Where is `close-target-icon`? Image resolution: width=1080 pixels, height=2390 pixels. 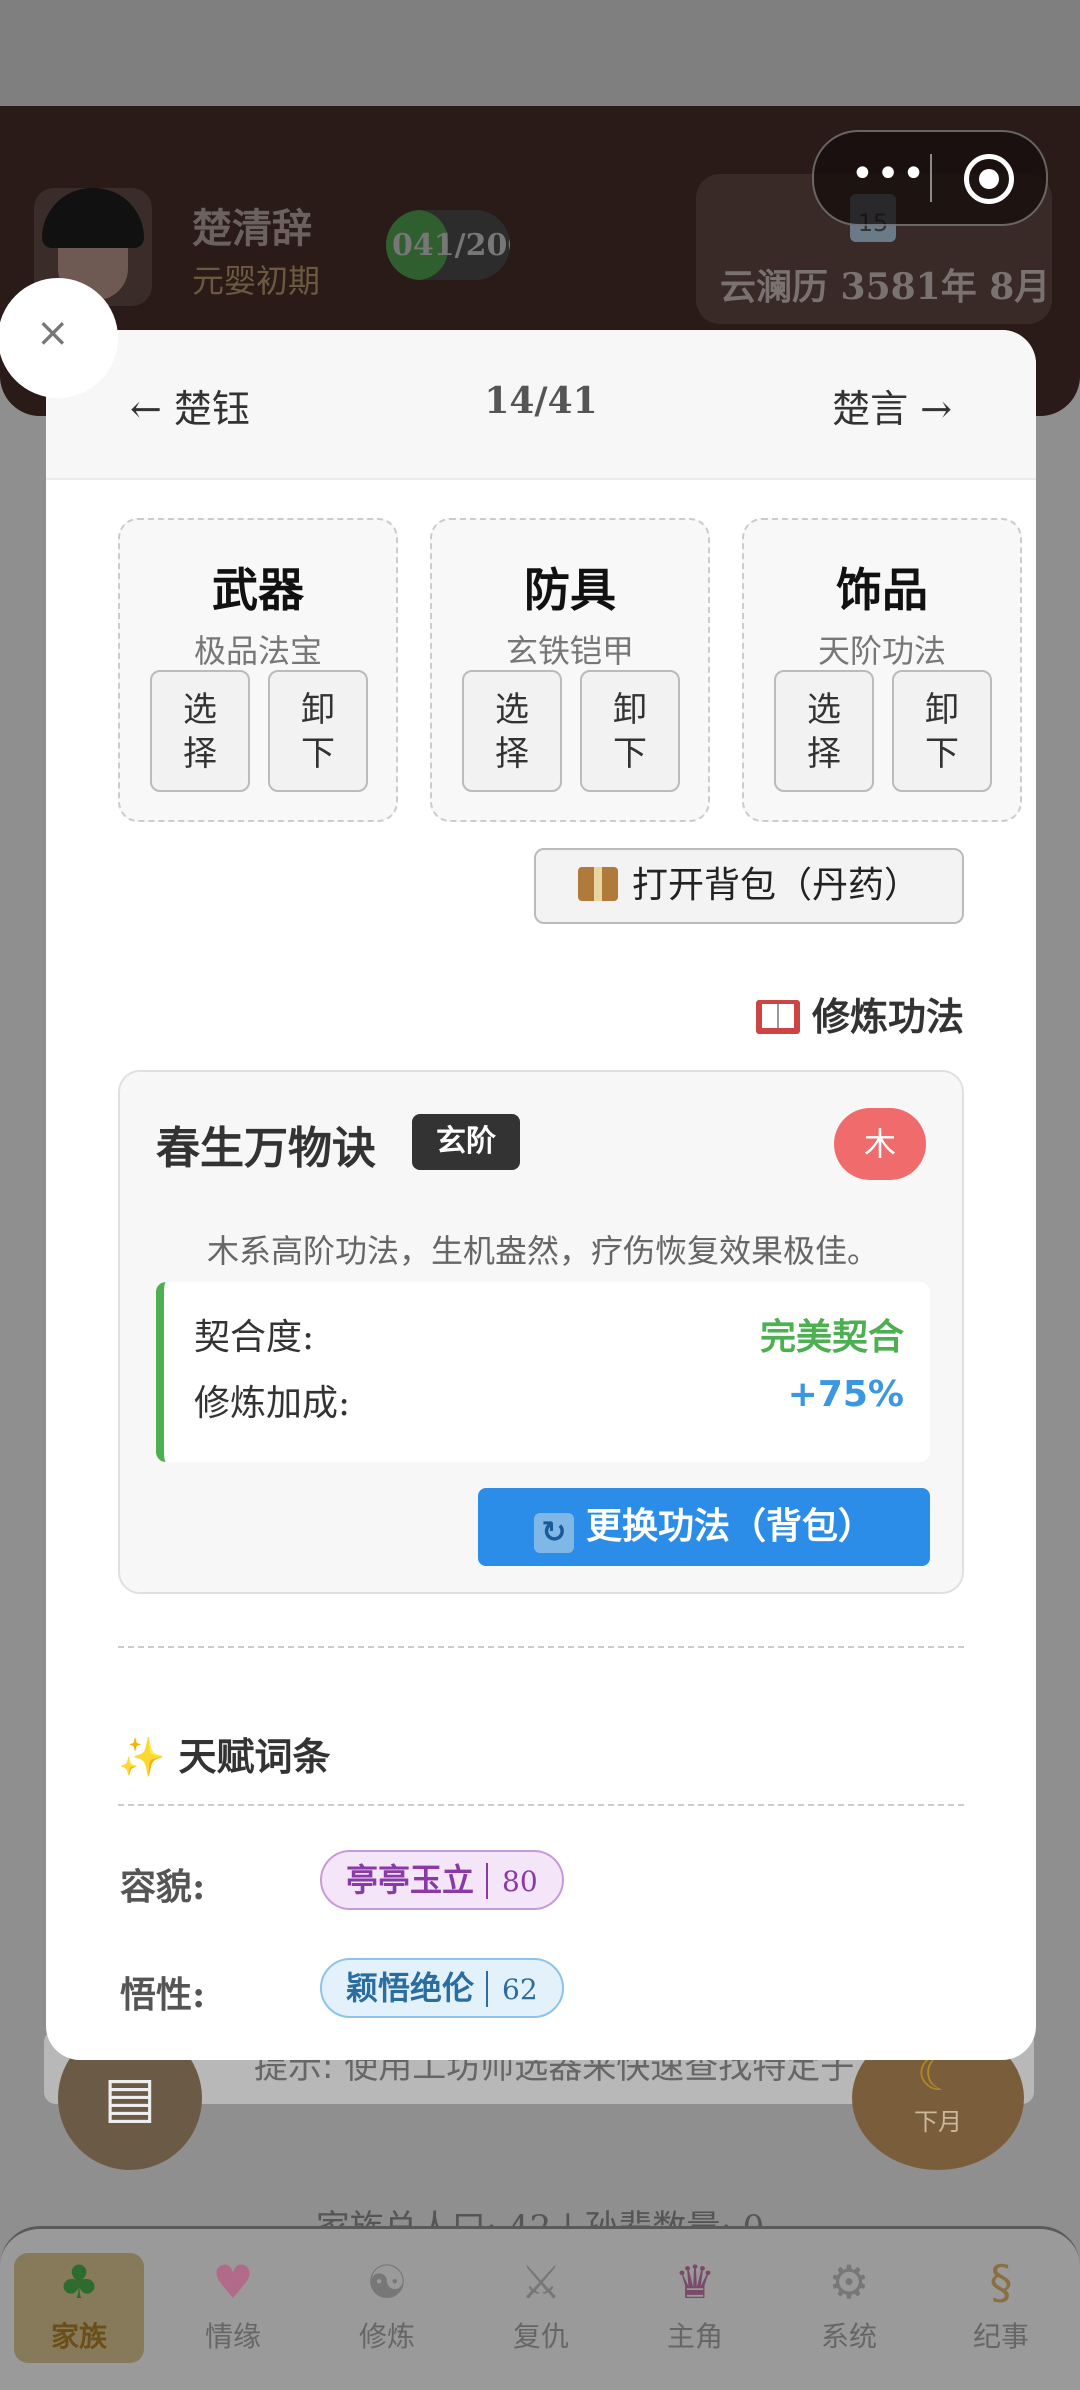
close-target-icon is located at coordinates (989, 179).